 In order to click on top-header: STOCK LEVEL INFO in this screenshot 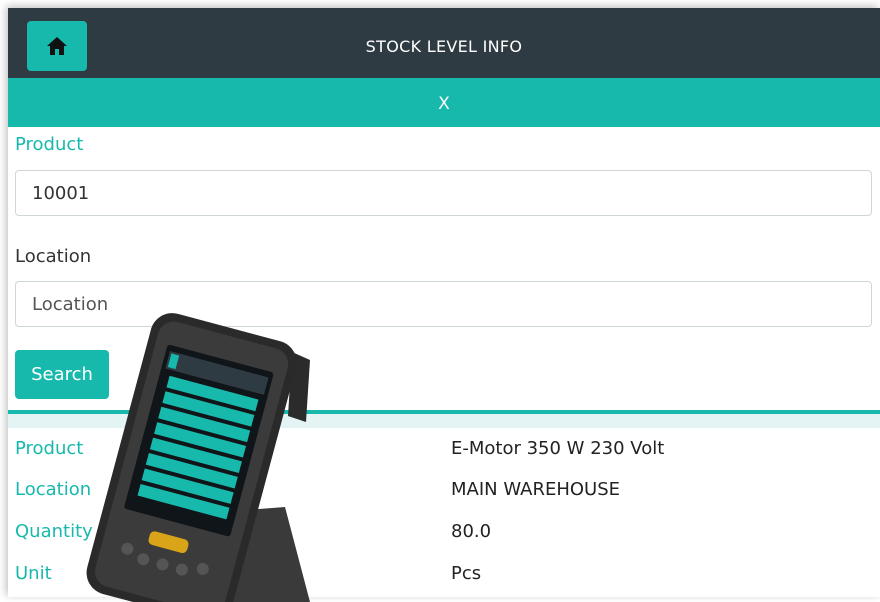, I will do `click(444, 43)`.